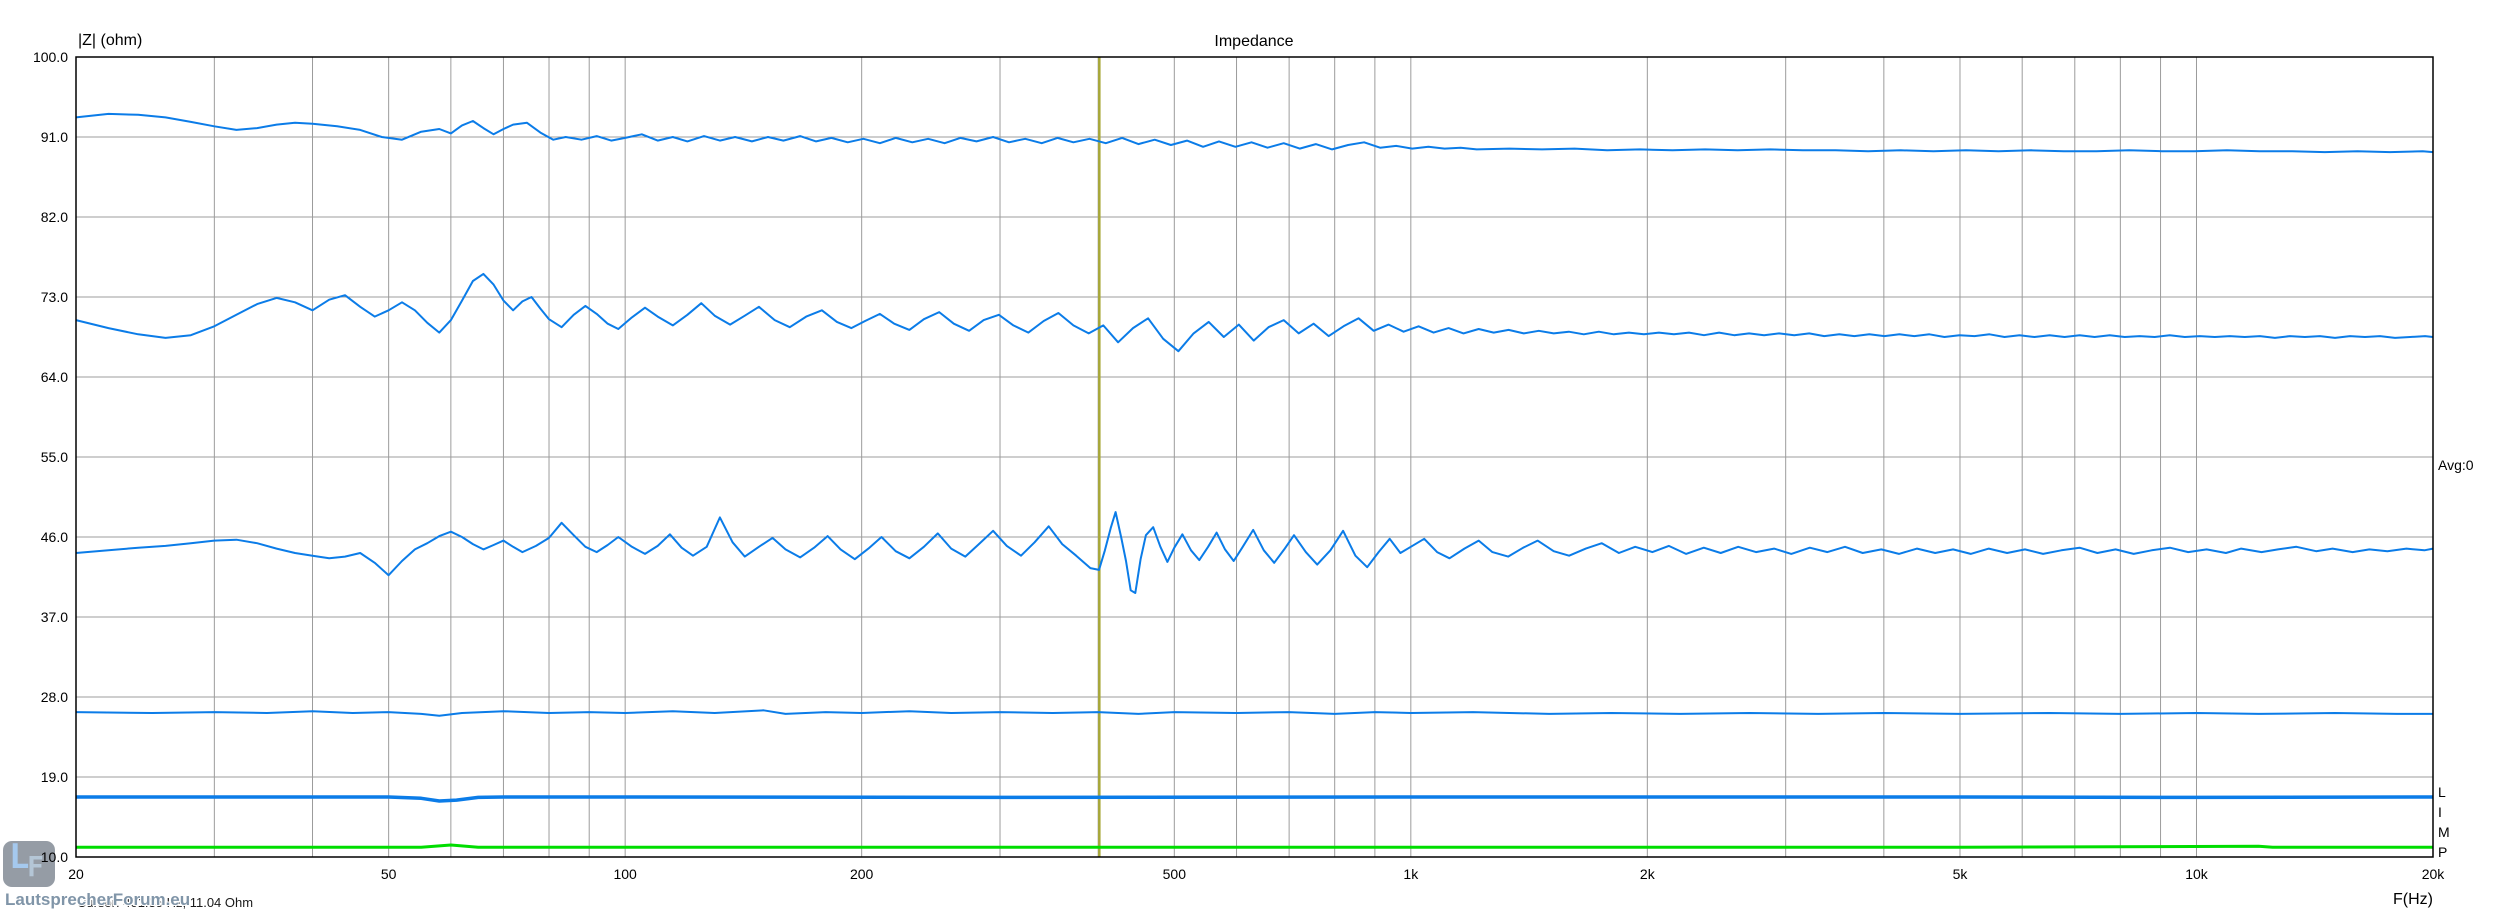 This screenshot has height=915, width=2508. Describe the element at coordinates (2413, 899) in the screenshot. I see `x-axis-title: F(Hz)` at that location.